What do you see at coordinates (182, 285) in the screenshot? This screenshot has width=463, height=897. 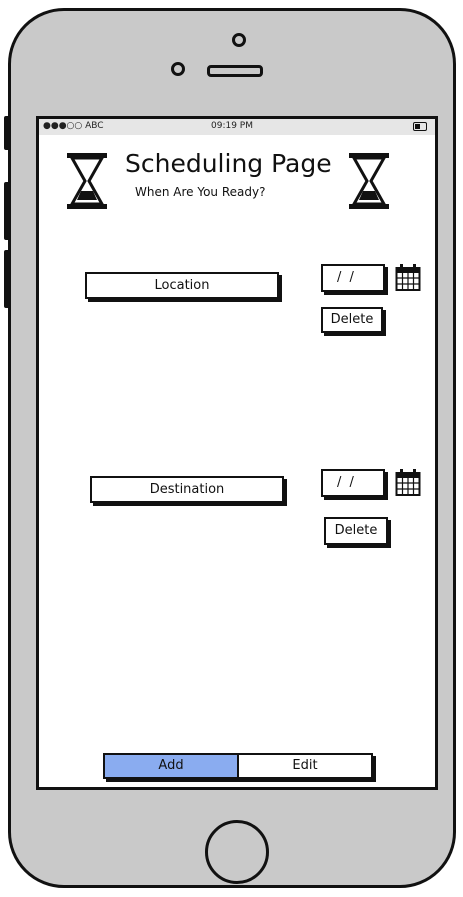 I see `location-button: Location` at bounding box center [182, 285].